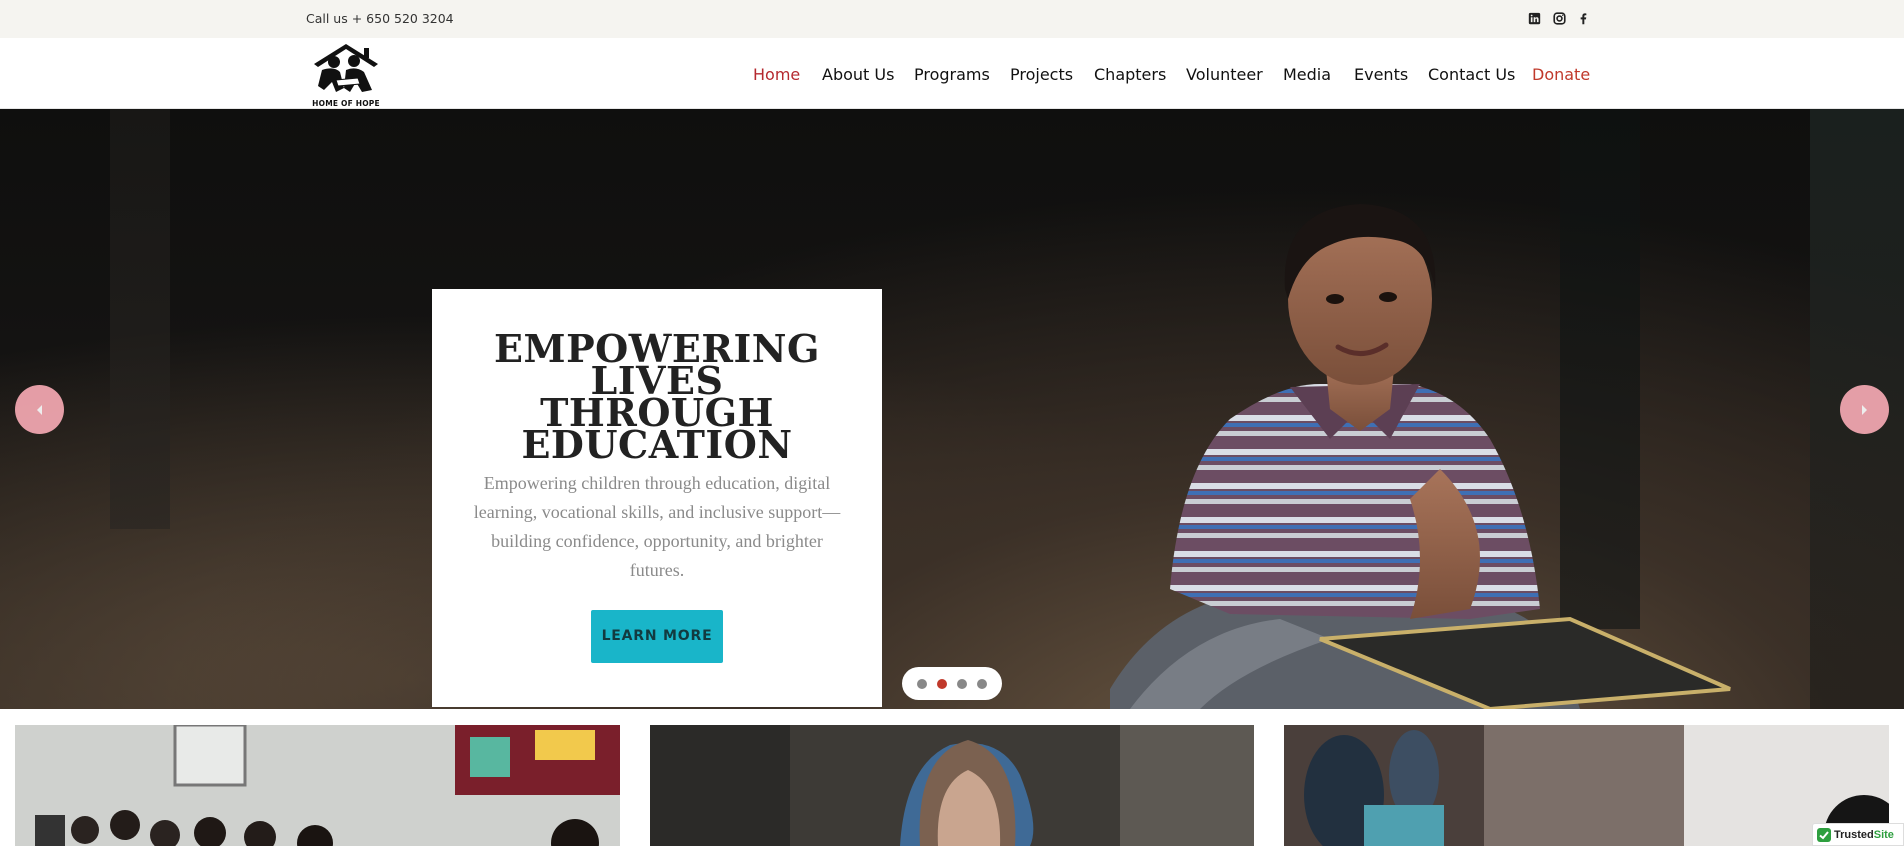 Image resolution: width=1904 pixels, height=846 pixels. I want to click on facebook-icon, so click(1583, 18).